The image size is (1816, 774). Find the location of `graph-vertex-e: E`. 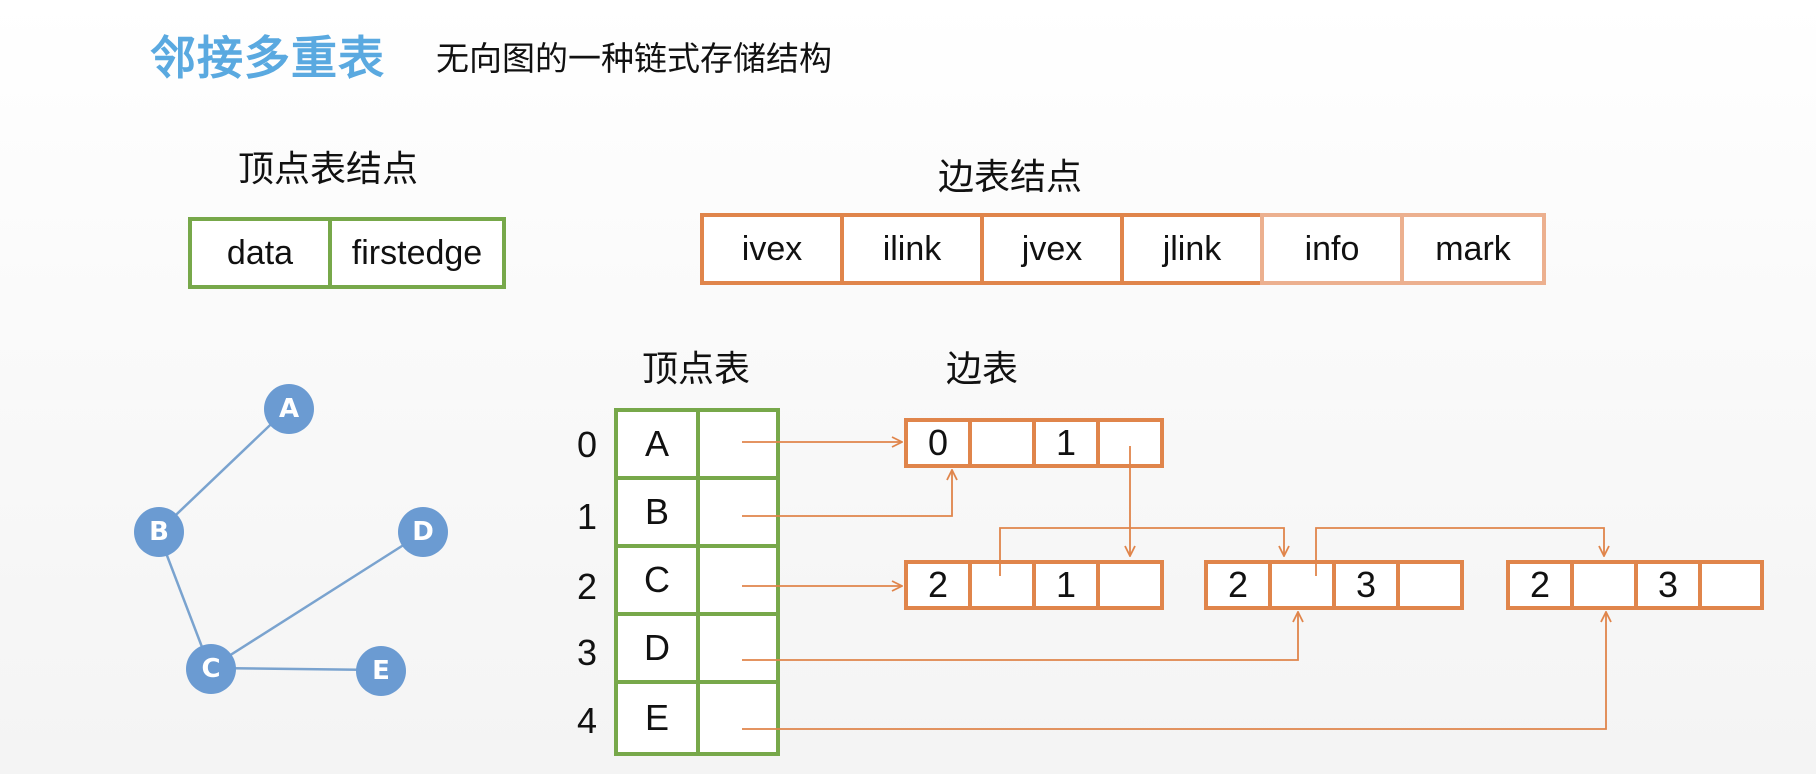

graph-vertex-e: E is located at coordinates (381, 671).